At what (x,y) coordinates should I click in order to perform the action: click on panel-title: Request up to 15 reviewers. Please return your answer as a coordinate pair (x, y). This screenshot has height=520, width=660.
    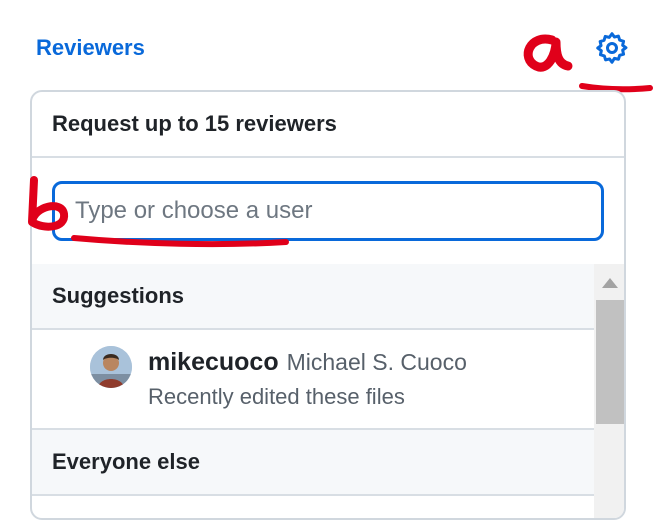
    Looking at the image, I should click on (328, 125).